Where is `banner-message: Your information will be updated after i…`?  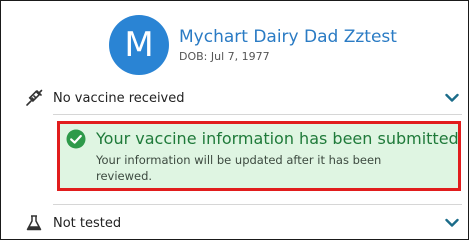
banner-message: Your information will be updated after i… is located at coordinates (239, 168).